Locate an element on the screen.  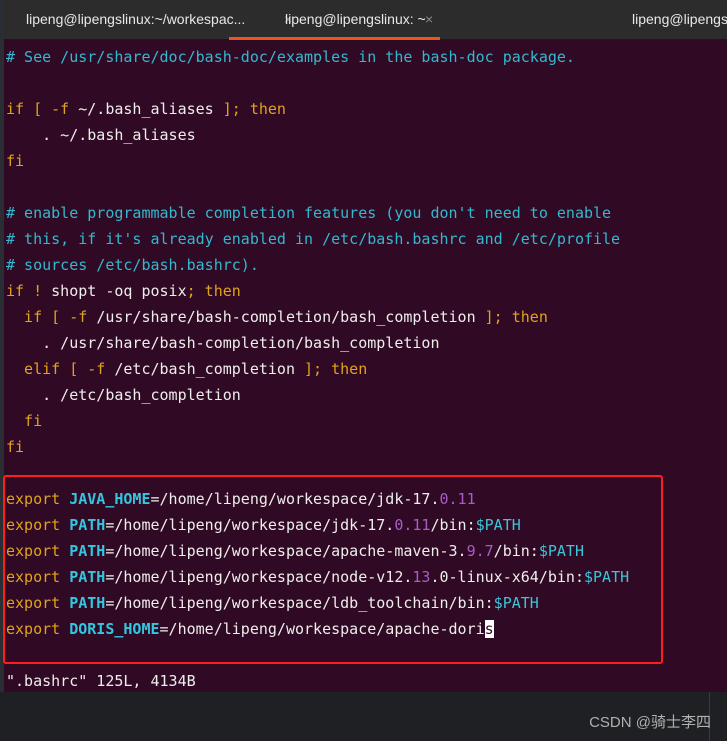
code-line: . ~/.bash_aliases is located at coordinates (101, 135).